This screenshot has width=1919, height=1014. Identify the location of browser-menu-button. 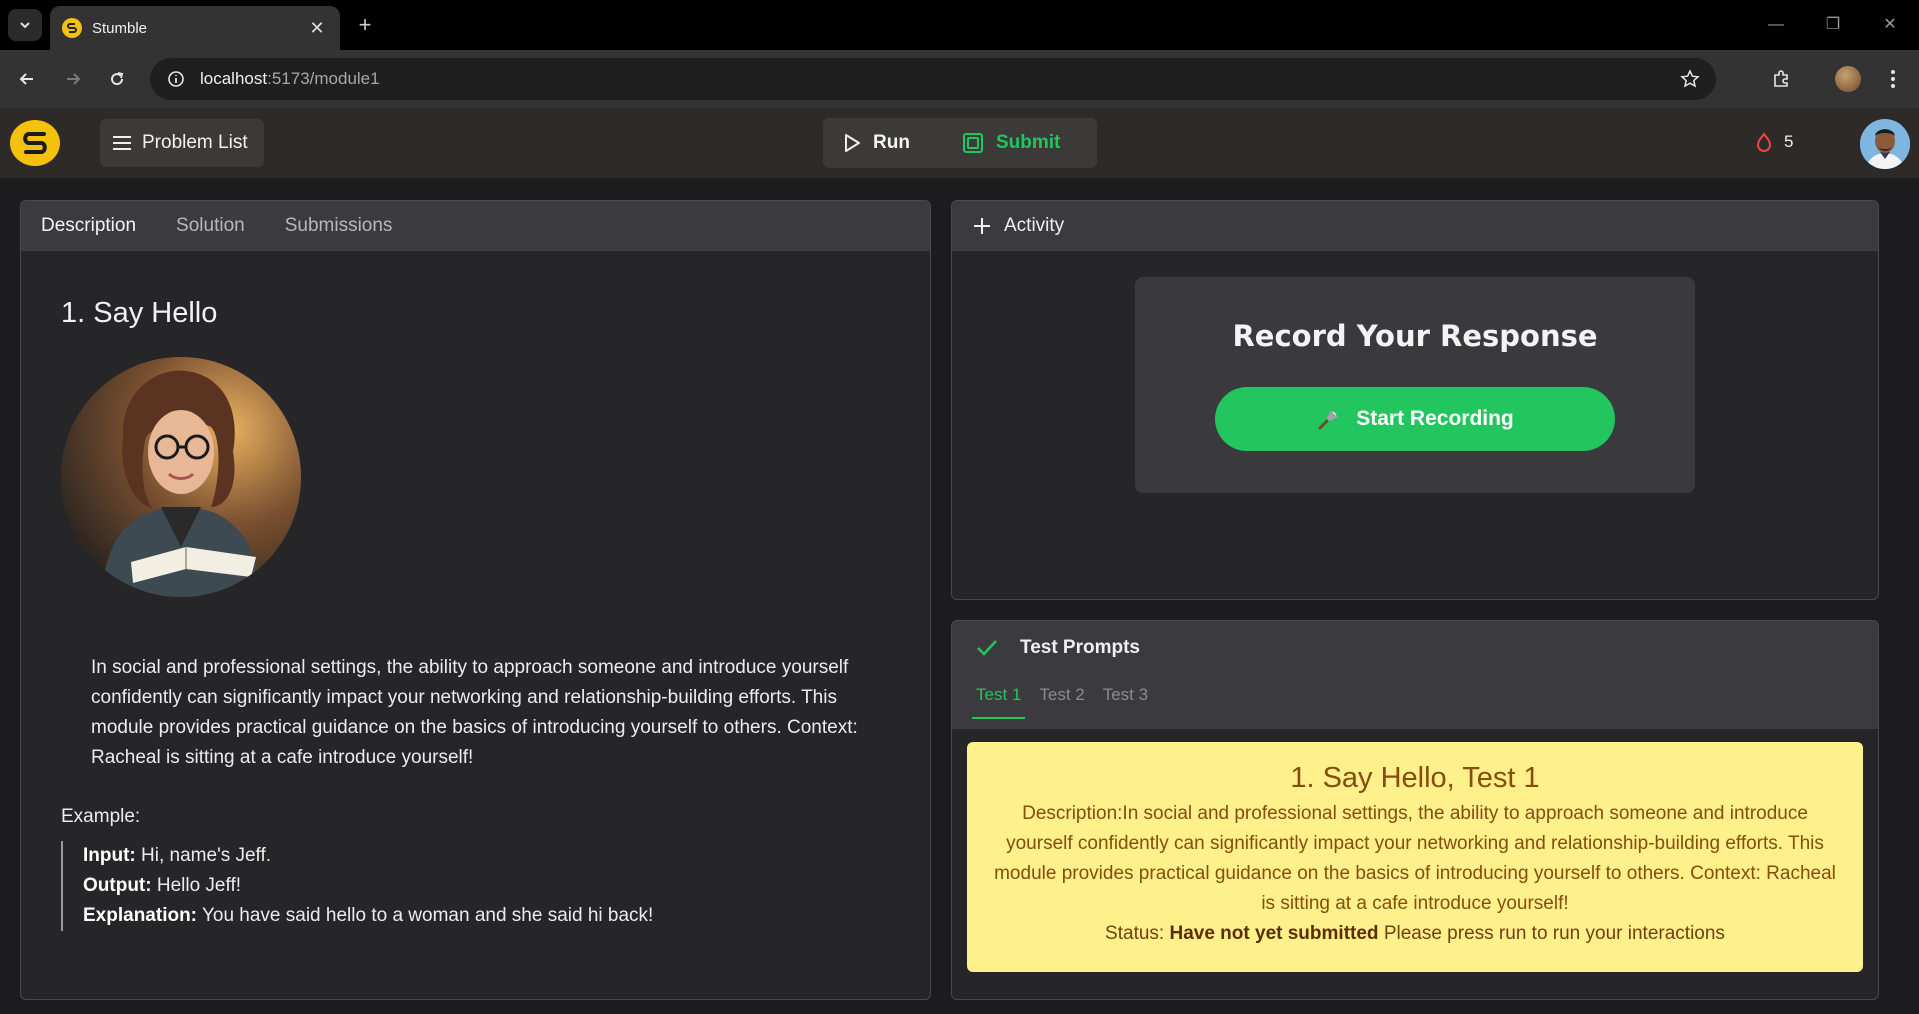
(1893, 79).